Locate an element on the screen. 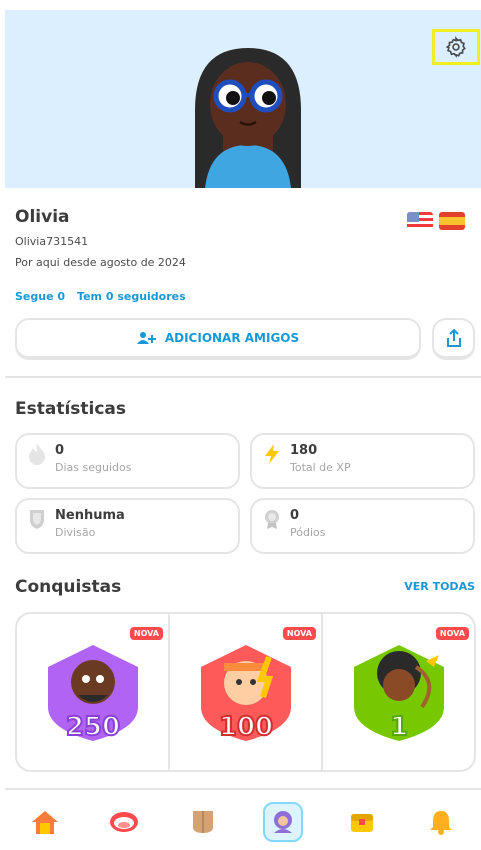 The width and height of the screenshot is (481, 850). bell-icon is located at coordinates (441, 823).